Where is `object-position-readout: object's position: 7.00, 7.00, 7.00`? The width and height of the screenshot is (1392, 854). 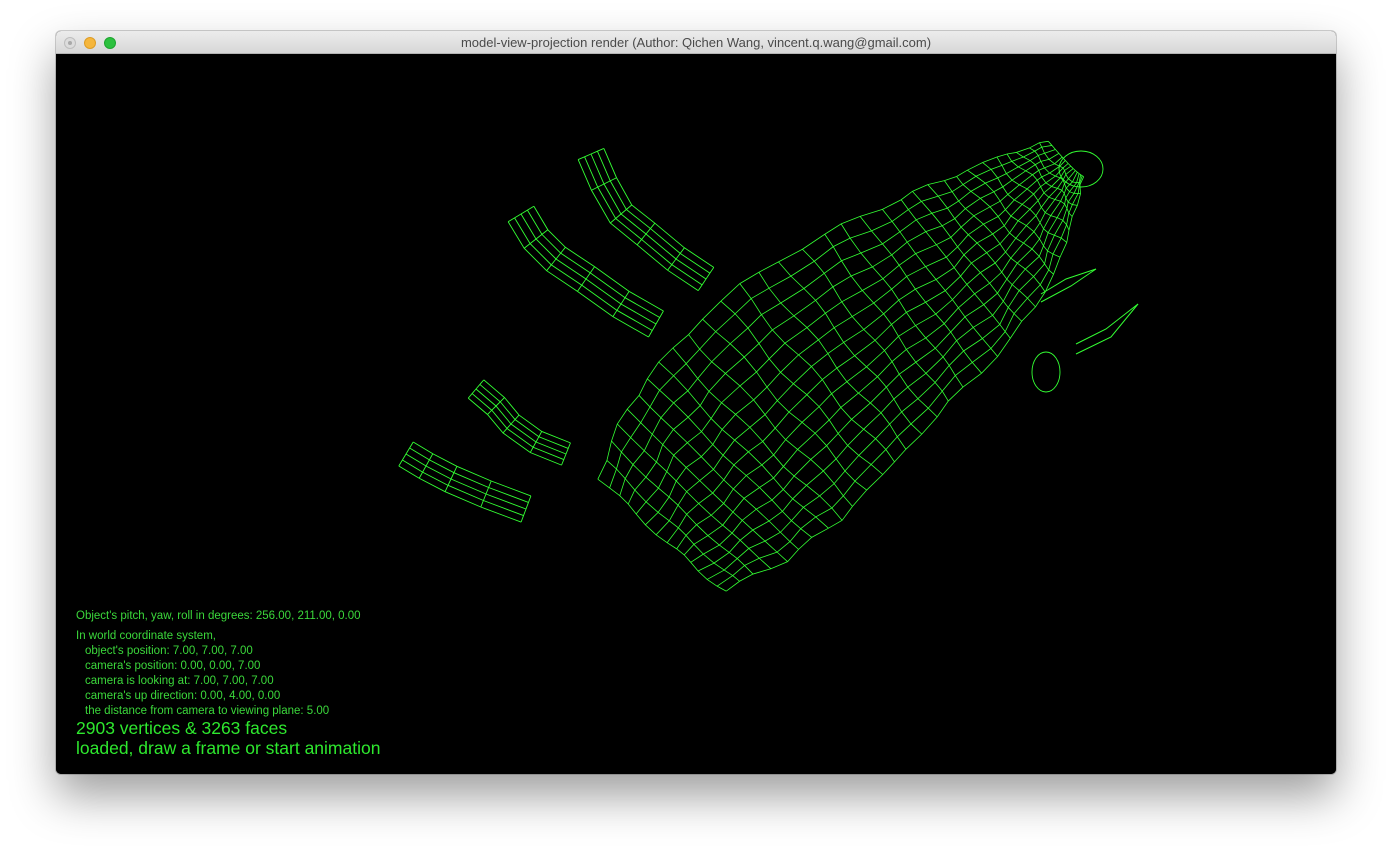
object-position-readout: object's position: 7.00, 7.00, 7.00 is located at coordinates (169, 651).